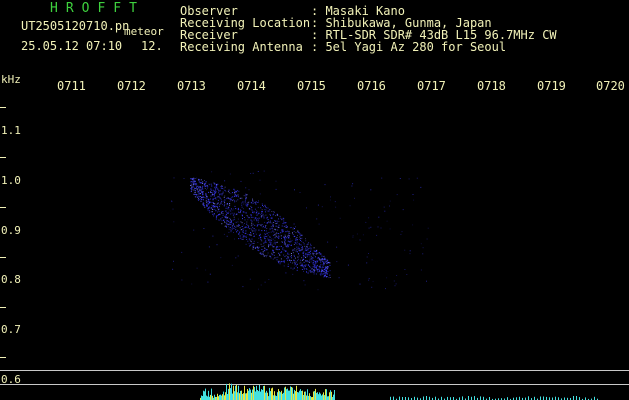 This screenshot has width=629, height=400. Describe the element at coordinates (399, 391) in the screenshot. I see `signal-spectrum` at that location.